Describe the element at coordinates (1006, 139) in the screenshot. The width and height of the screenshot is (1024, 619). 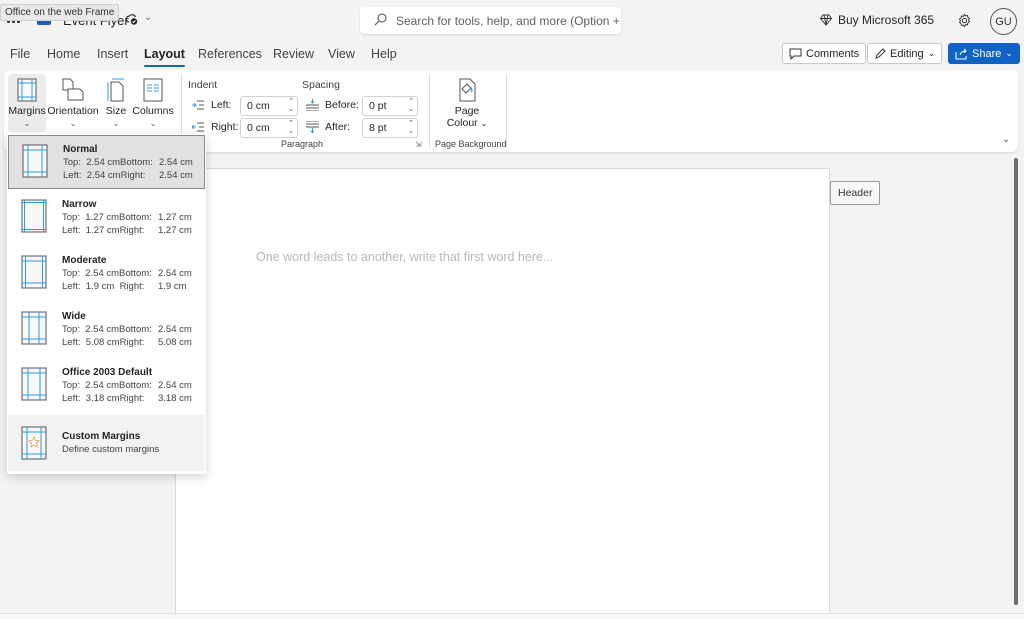
I see `collapse-ribbon-icon: ⌄` at that location.